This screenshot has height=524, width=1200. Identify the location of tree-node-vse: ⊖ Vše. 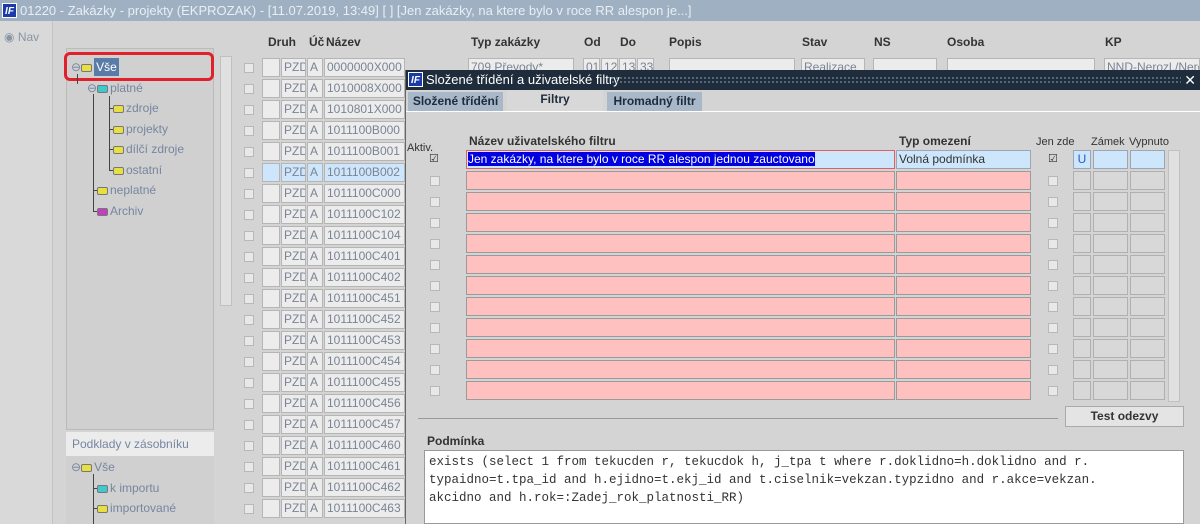
(95, 67).